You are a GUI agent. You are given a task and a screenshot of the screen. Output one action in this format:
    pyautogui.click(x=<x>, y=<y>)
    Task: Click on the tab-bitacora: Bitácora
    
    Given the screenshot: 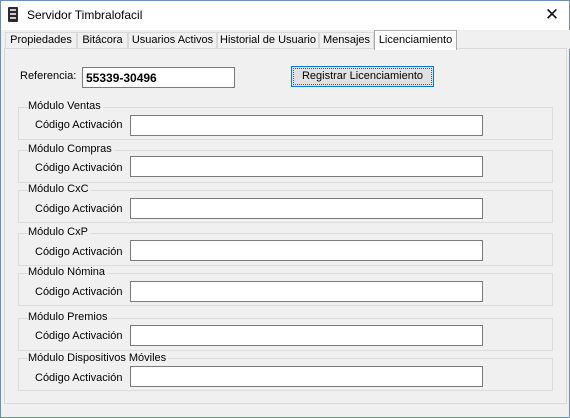 What is the action you would take?
    pyautogui.click(x=102, y=40)
    